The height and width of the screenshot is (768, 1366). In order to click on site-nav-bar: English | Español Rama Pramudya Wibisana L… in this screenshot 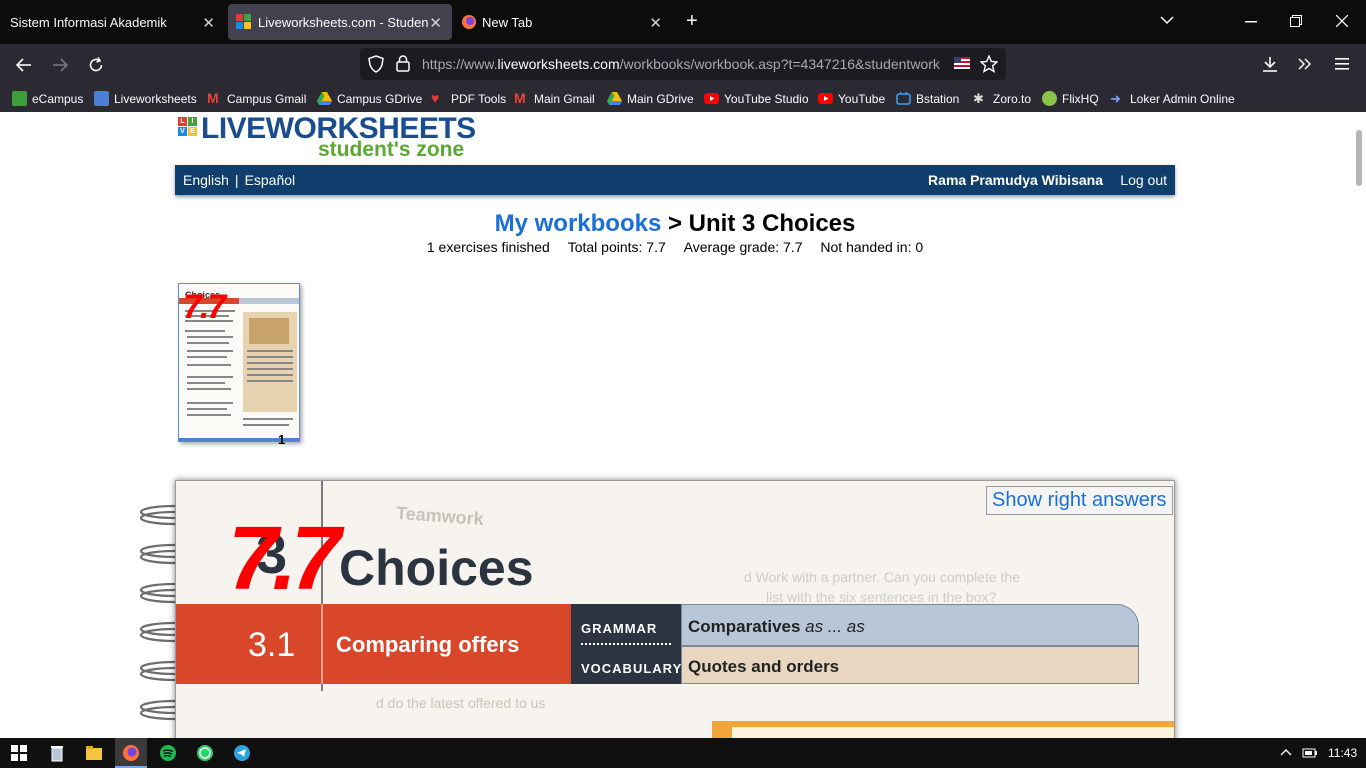, I will do `click(675, 180)`.